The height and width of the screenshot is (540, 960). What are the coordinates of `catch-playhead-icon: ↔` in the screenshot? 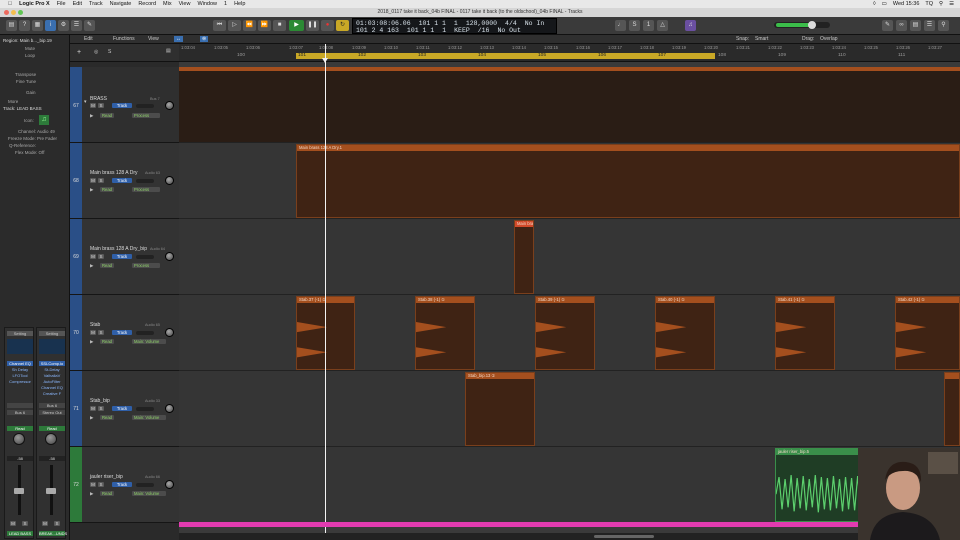 It's located at (178, 39).